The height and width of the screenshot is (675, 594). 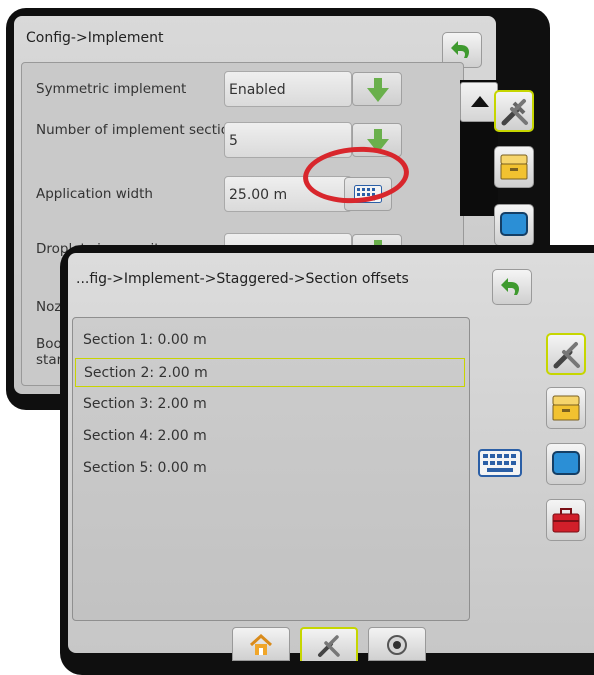 I want to click on keyboard-button, so click(x=503, y=467).